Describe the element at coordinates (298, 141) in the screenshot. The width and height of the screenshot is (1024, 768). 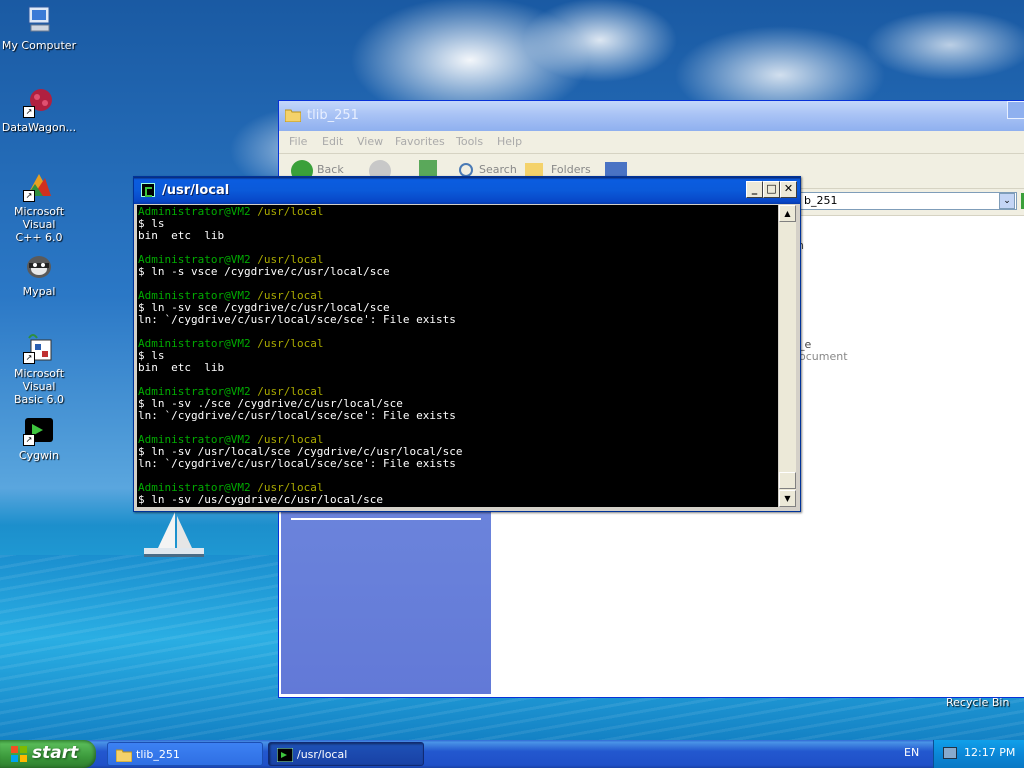
I see `menu-file: File` at that location.